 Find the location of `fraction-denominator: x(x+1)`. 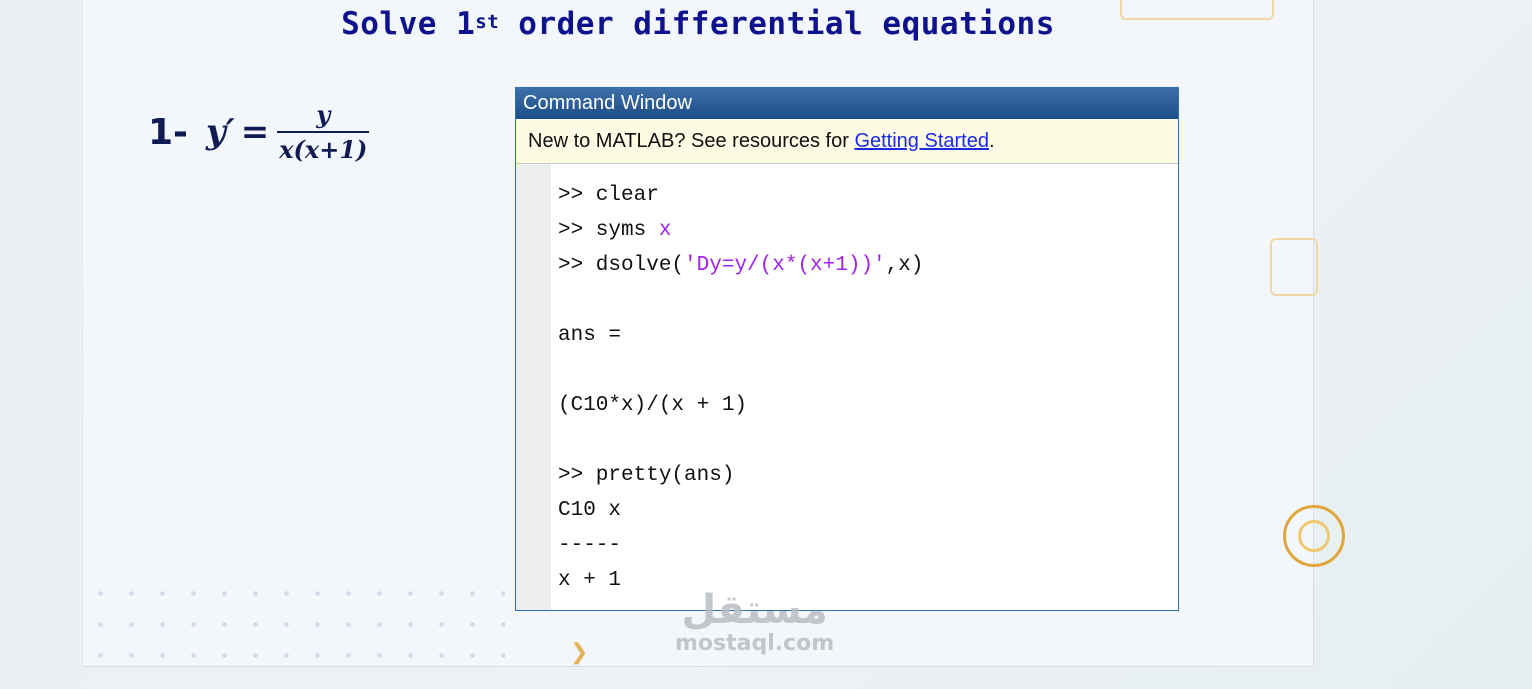

fraction-denominator: x(x+1) is located at coordinates (323, 147).